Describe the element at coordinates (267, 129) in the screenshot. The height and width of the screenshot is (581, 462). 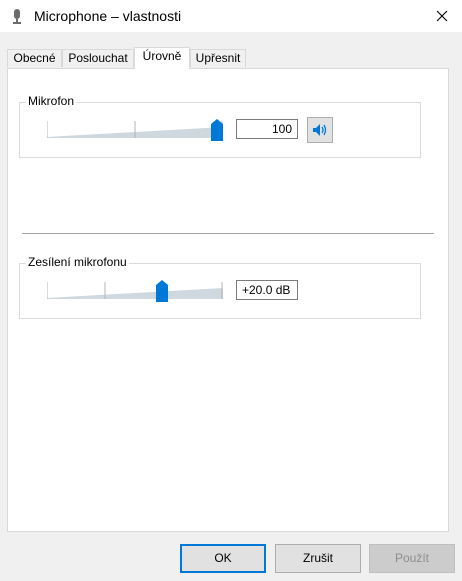
I see `microphone-level-value: 100` at that location.